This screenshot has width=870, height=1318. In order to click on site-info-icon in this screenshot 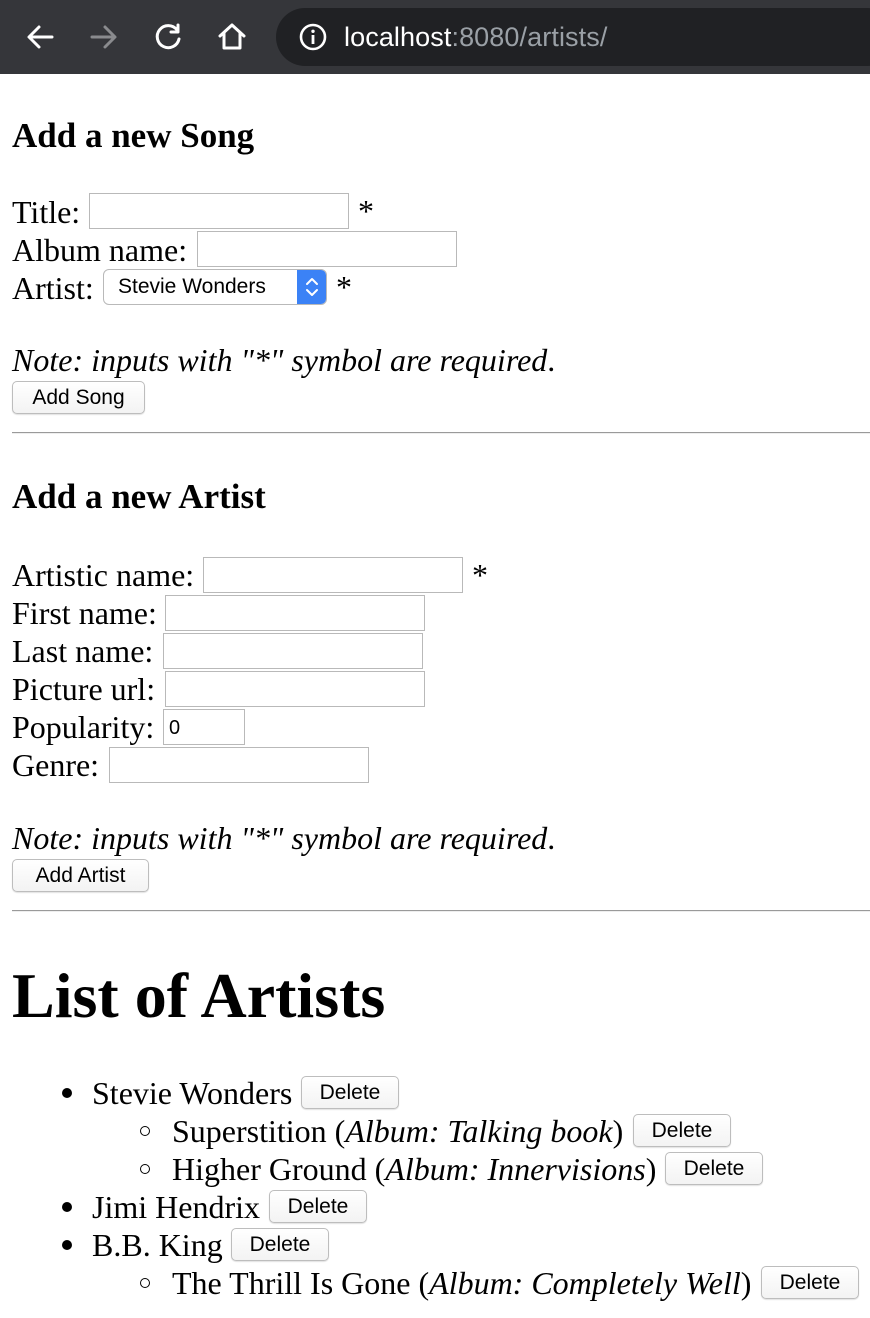, I will do `click(313, 37)`.